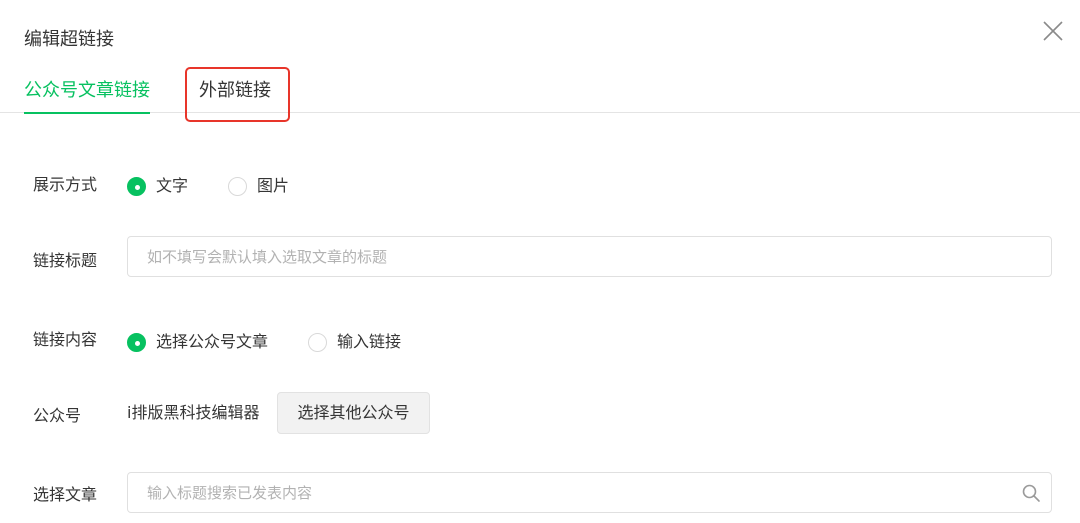 The height and width of the screenshot is (523, 1080). What do you see at coordinates (87, 96) in the screenshot?
I see `tab-article-link: 公众号文章链接` at bounding box center [87, 96].